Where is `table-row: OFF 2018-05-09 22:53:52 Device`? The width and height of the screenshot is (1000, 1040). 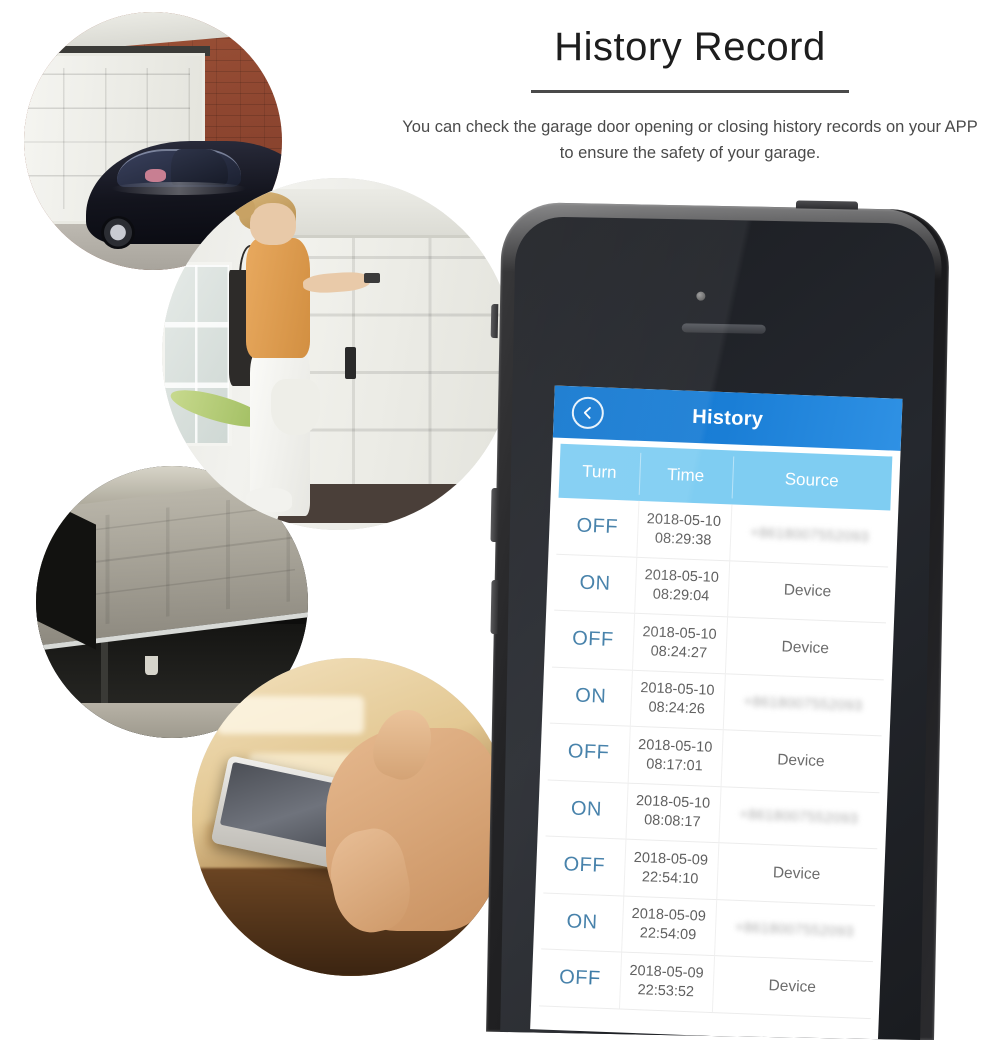 table-row: OFF 2018-05-09 22:53:52 Device is located at coordinates (706, 984).